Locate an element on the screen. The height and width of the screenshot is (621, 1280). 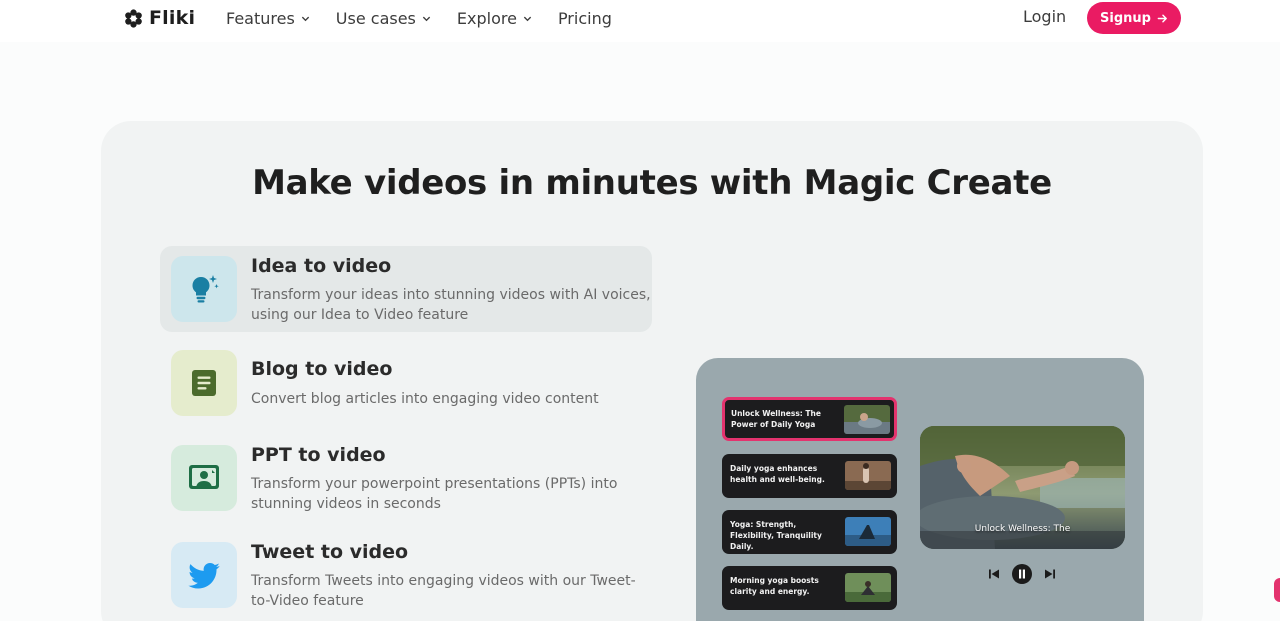
nav-links: Features Use cases Explore Pricing is located at coordinates (432, 18).